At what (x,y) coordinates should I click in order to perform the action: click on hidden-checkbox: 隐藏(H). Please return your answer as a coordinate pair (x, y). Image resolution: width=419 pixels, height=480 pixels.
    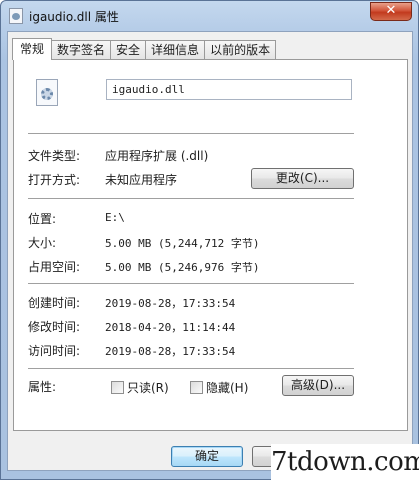
    Looking at the image, I should click on (219, 387).